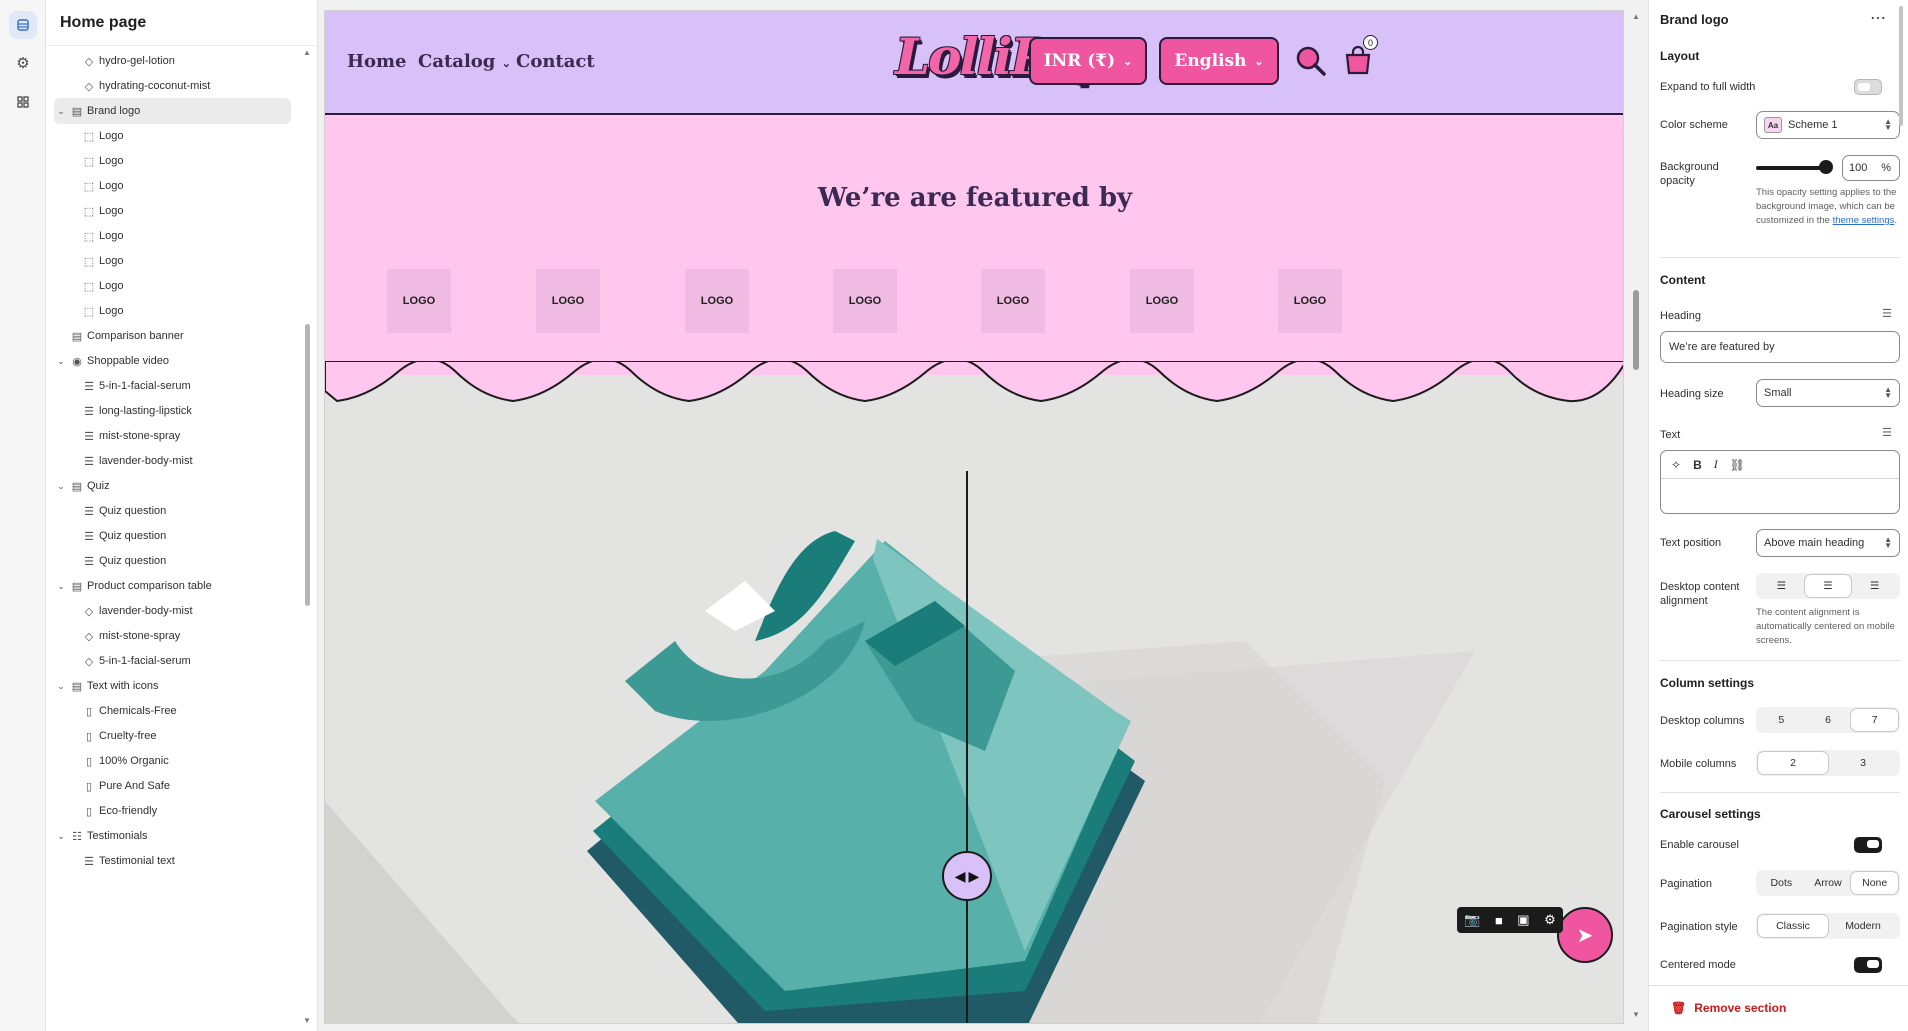 Image resolution: width=1908 pixels, height=1031 pixels. Describe the element at coordinates (172, 361) in the screenshot. I see `tree-item: ⌄ ◉ Shoppable video` at that location.